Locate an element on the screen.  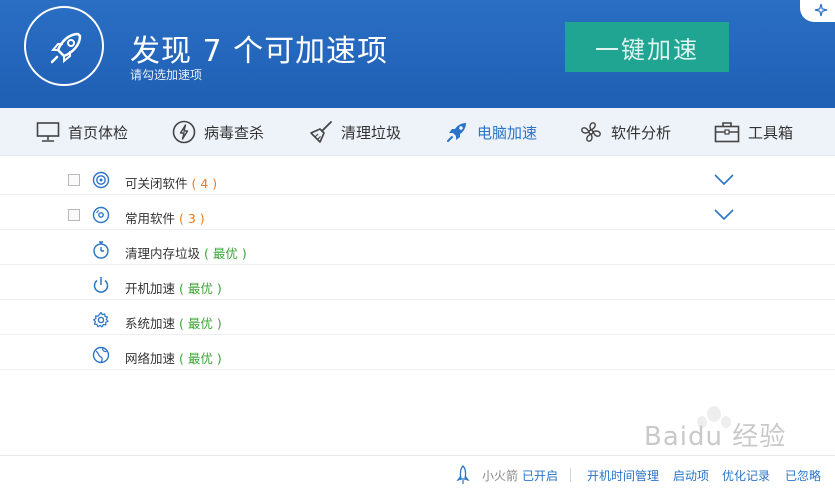
row-label: 系统加速 is located at coordinates (150, 323).